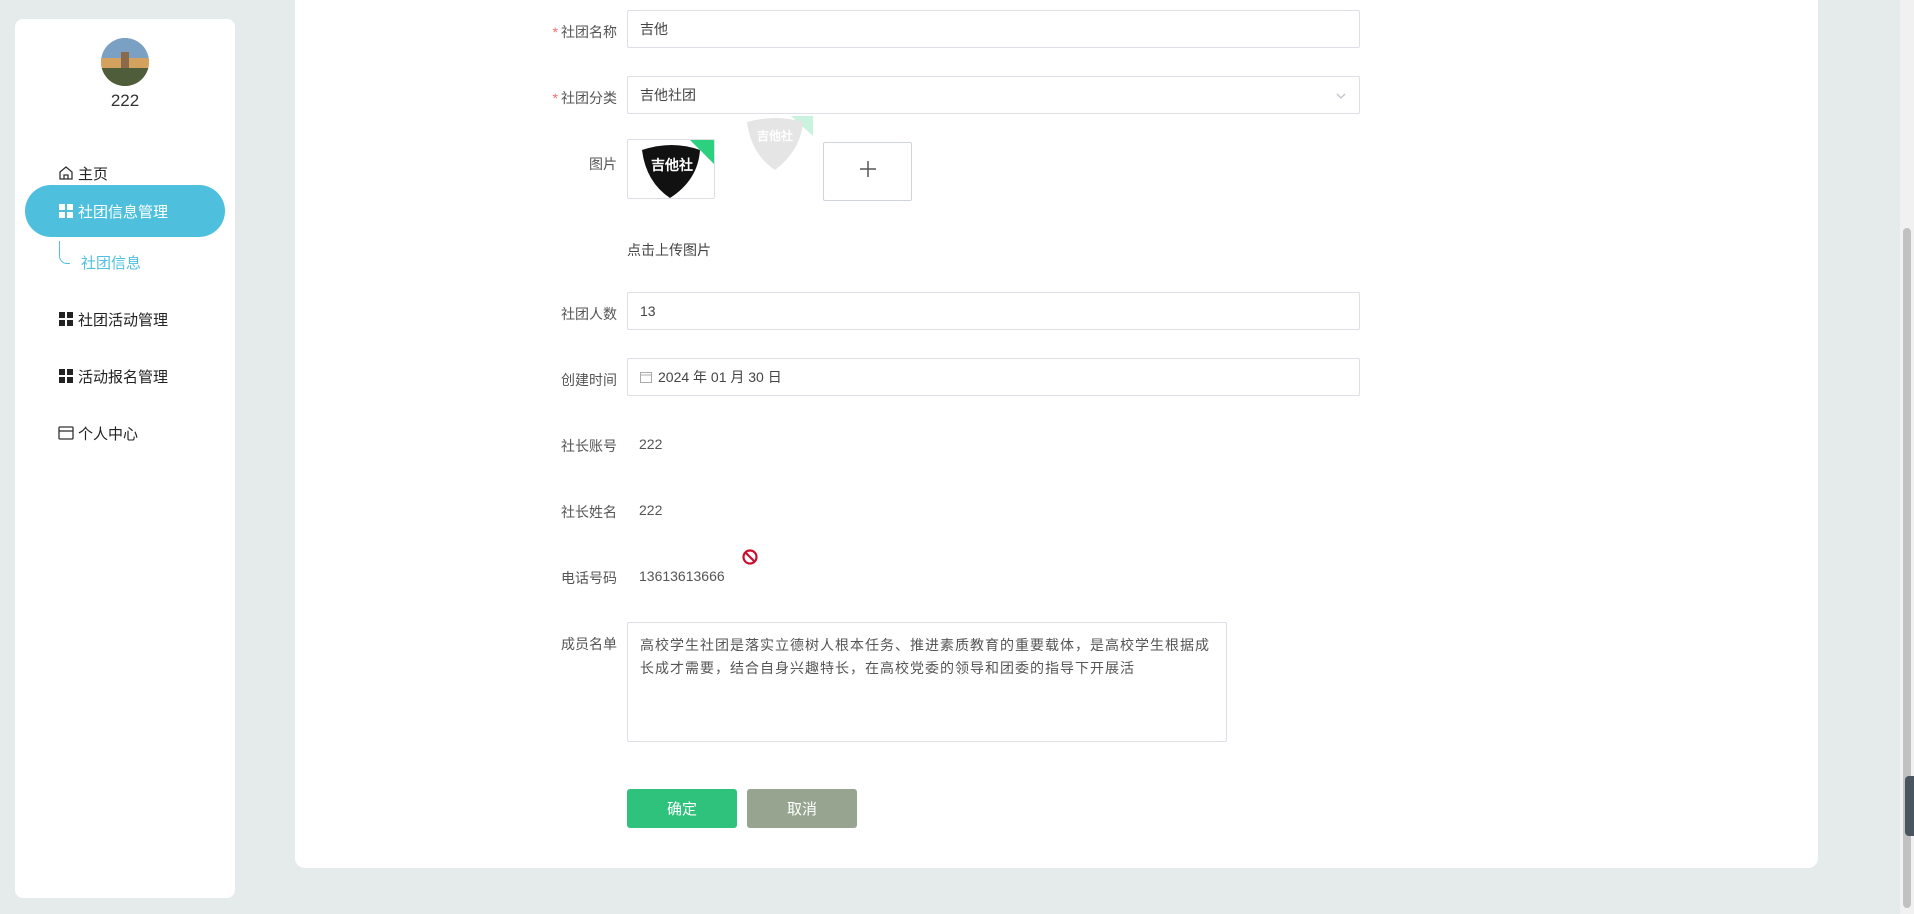  Describe the element at coordinates (125, 62) in the screenshot. I see `avatar` at that location.